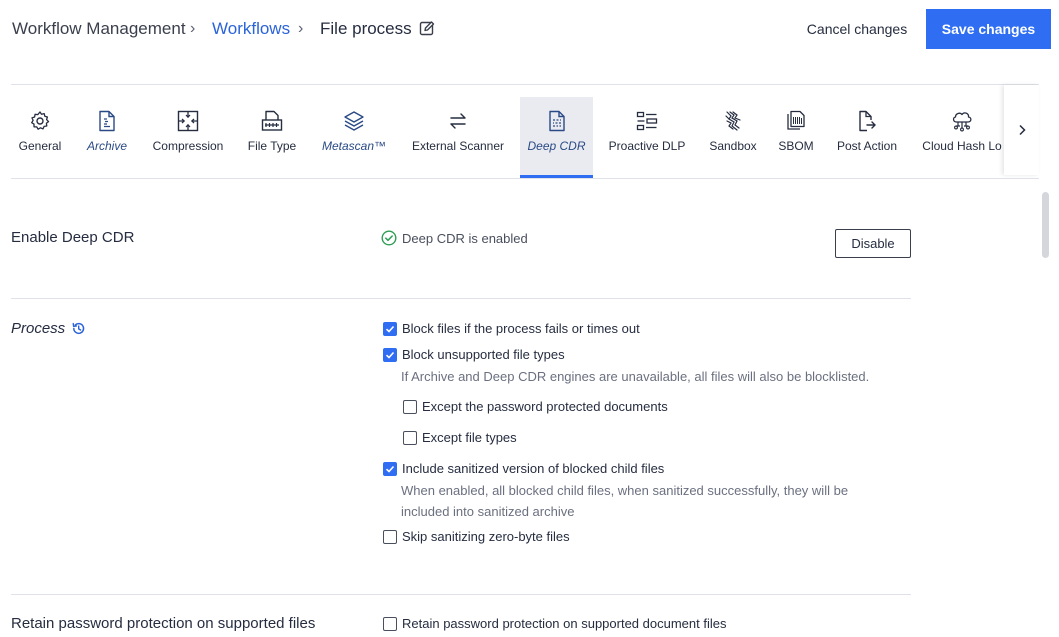  What do you see at coordinates (960, 137) in the screenshot?
I see `tab-cloud-hash-lookup: Cloud Hash Lo` at bounding box center [960, 137].